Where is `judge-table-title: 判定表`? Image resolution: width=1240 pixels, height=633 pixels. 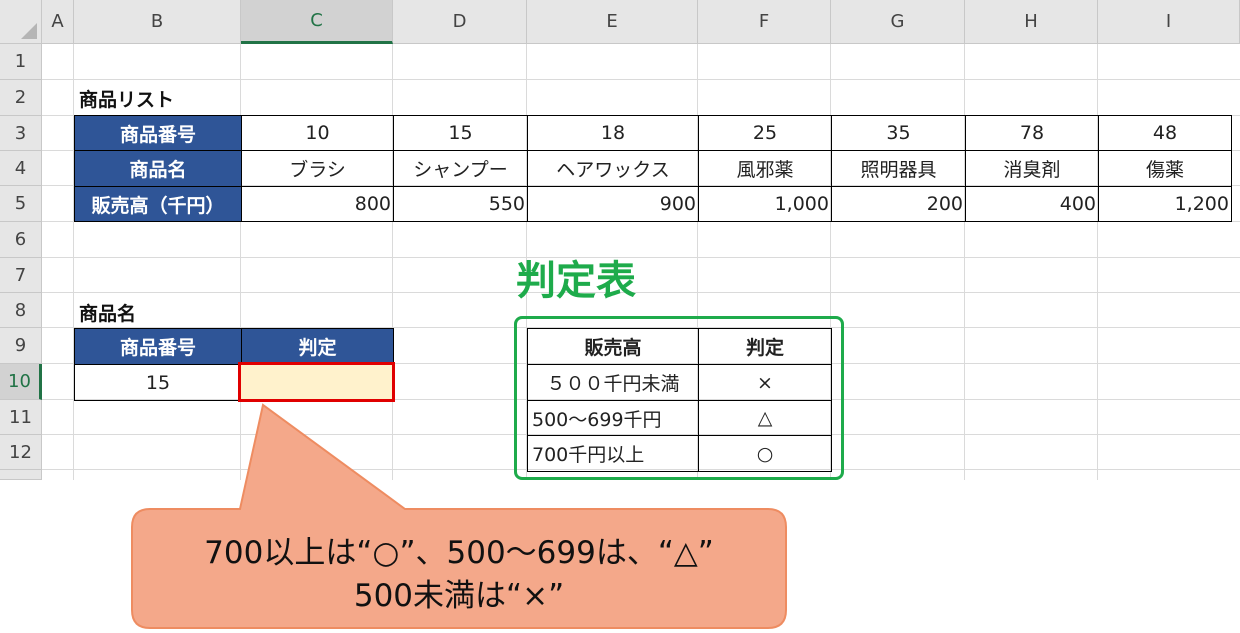
judge-table-title: 判定表 is located at coordinates (576, 281).